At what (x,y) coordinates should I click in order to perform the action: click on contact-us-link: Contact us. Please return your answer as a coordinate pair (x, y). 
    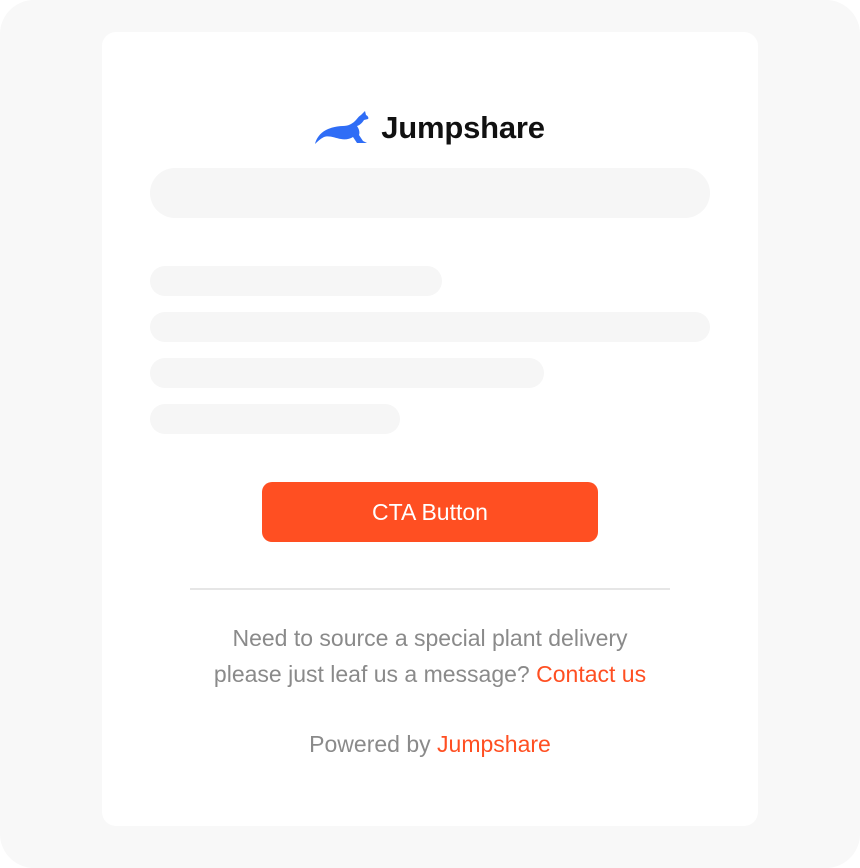
    Looking at the image, I should click on (591, 674).